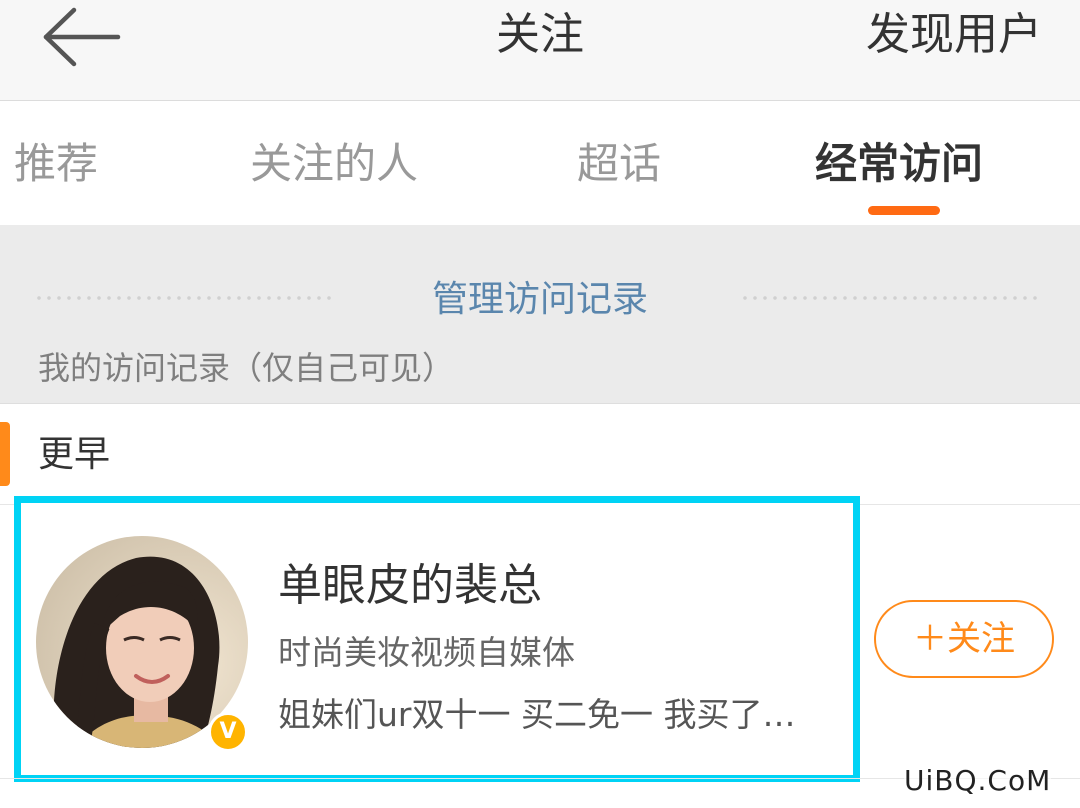 This screenshot has height=808, width=1080. Describe the element at coordinates (426, 652) in the screenshot. I see `user-description: 时尚美妆视频自媒体` at that location.